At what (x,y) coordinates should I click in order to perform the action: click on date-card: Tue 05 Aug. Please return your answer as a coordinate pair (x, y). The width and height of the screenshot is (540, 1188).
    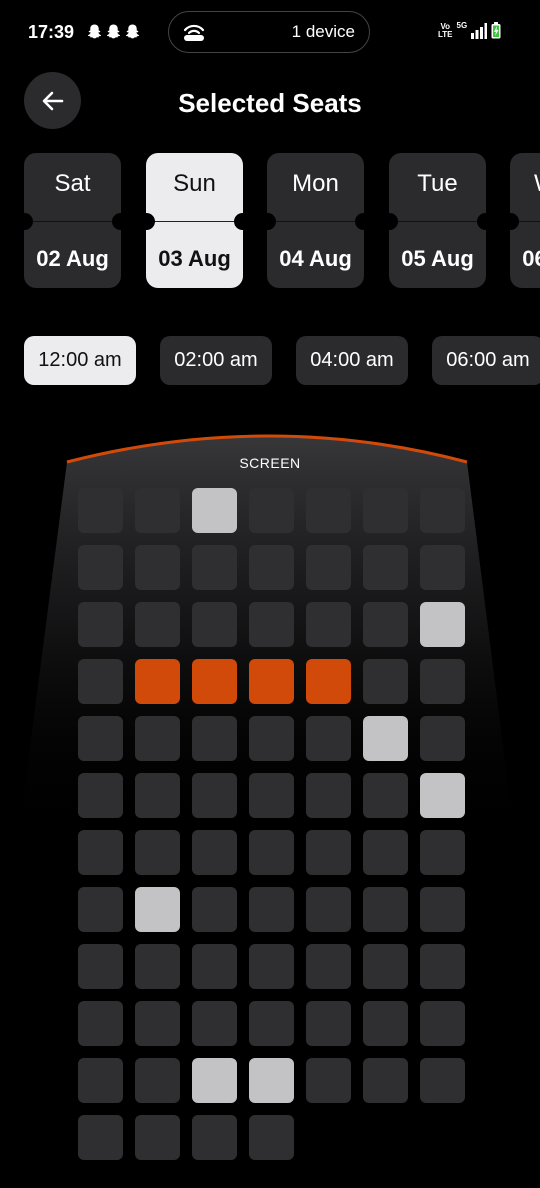
    Looking at the image, I should click on (437, 220).